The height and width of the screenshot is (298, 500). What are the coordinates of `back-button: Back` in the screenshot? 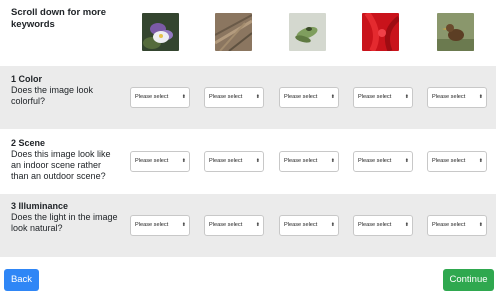 It's located at (21, 280).